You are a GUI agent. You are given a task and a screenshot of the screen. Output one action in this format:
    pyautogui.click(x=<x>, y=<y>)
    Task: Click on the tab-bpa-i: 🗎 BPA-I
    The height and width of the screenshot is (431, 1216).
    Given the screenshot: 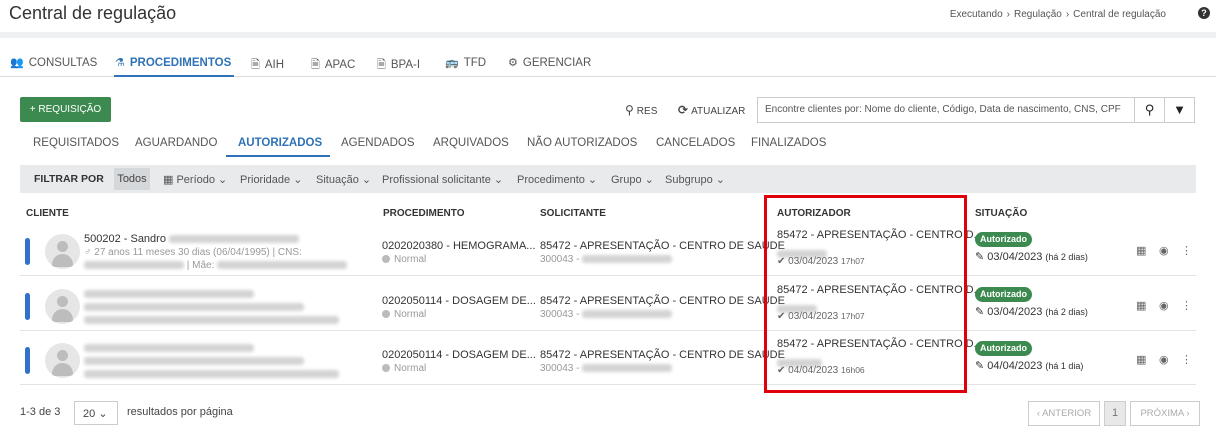 What is the action you would take?
    pyautogui.click(x=398, y=65)
    